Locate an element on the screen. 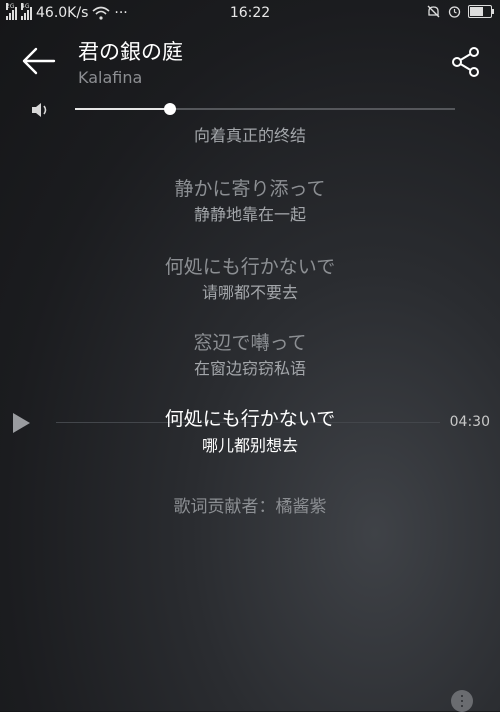  status-bar: 2G 4G 46.0K/s ··· 16:22 is located at coordinates (250, 13).